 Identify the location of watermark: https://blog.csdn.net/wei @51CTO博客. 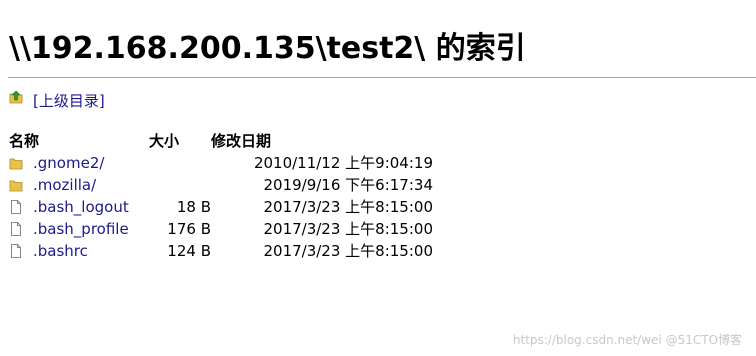
(627, 340).